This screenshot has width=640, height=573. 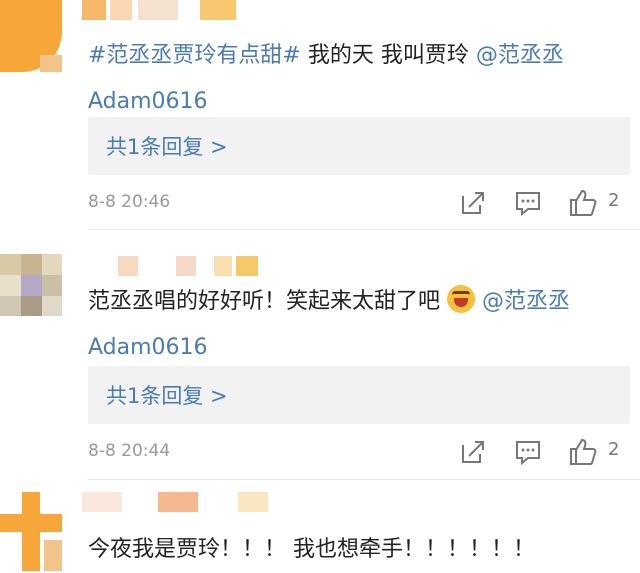 I want to click on comment-body: 今夜我是贾玲！！！ 我也想牵手！！！！！！, so click(x=311, y=549).